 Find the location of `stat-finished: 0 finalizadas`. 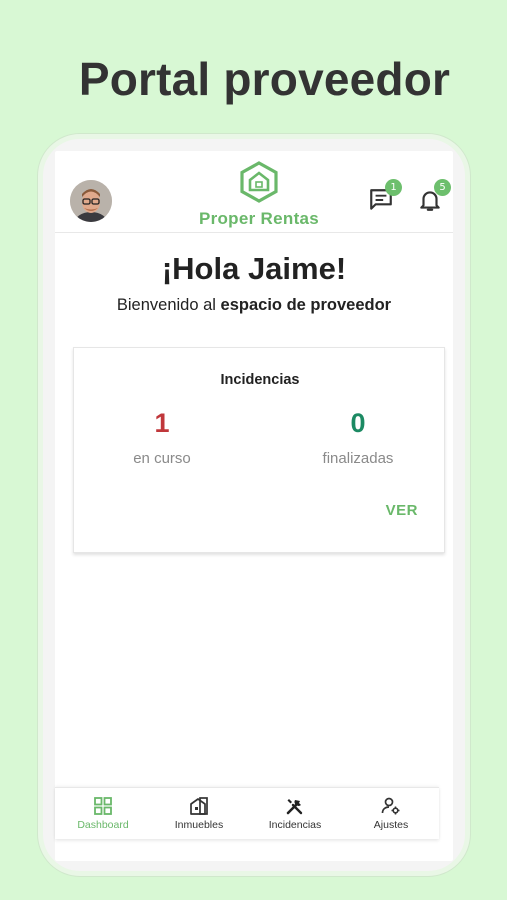

stat-finished: 0 finalizadas is located at coordinates (358, 436).